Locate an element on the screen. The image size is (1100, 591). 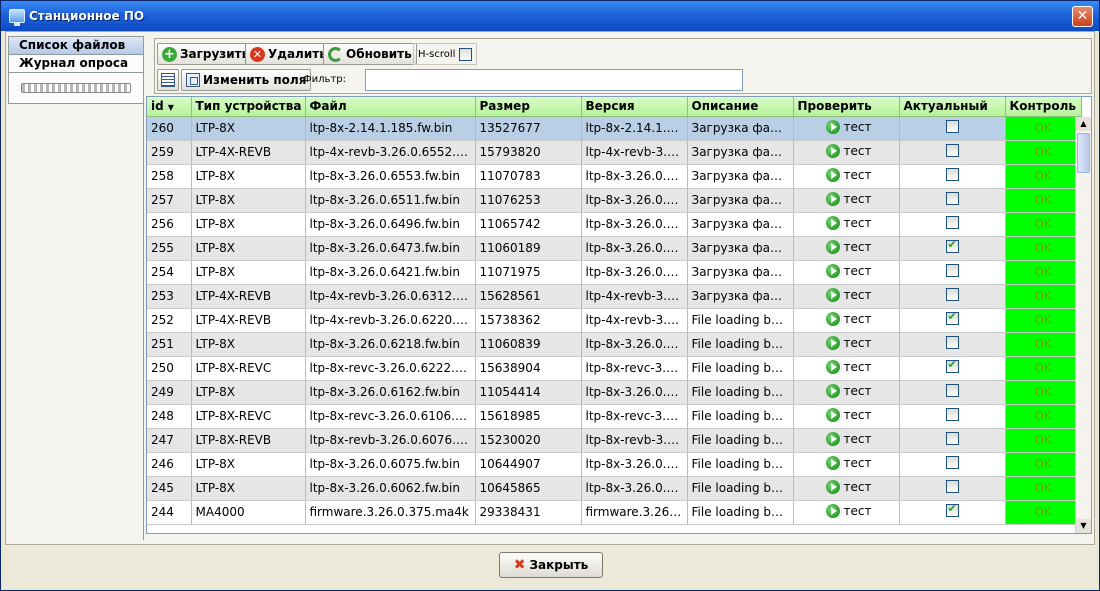
scroll-down-icon: ▼ is located at coordinates (1083, 526).